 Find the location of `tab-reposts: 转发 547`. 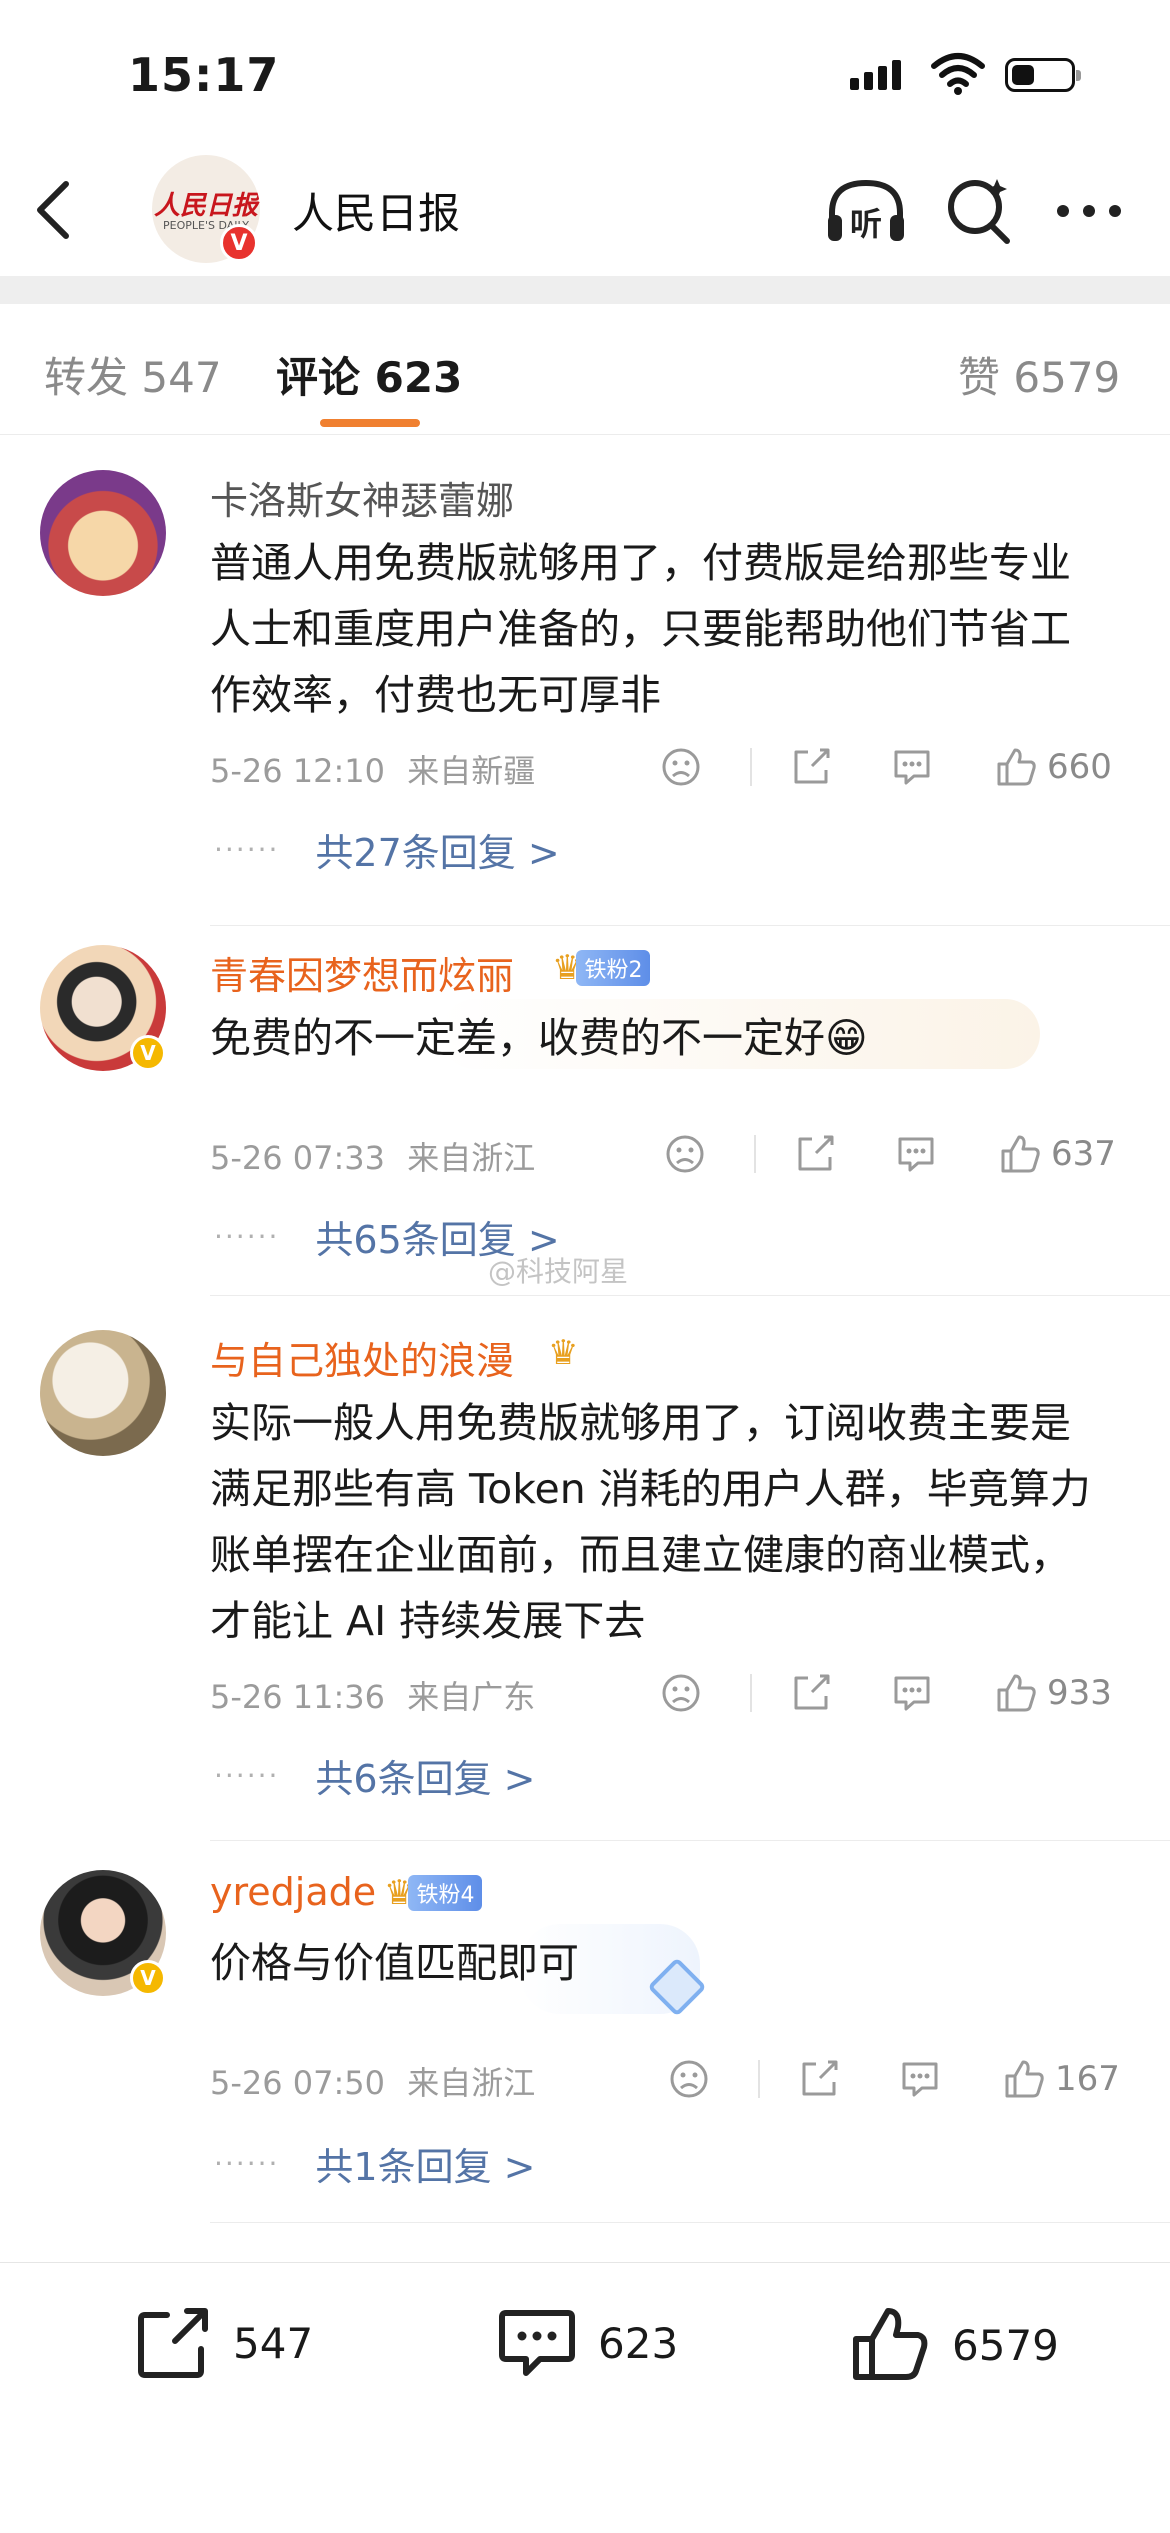

tab-reposts: 转发 547 is located at coordinates (133, 374).